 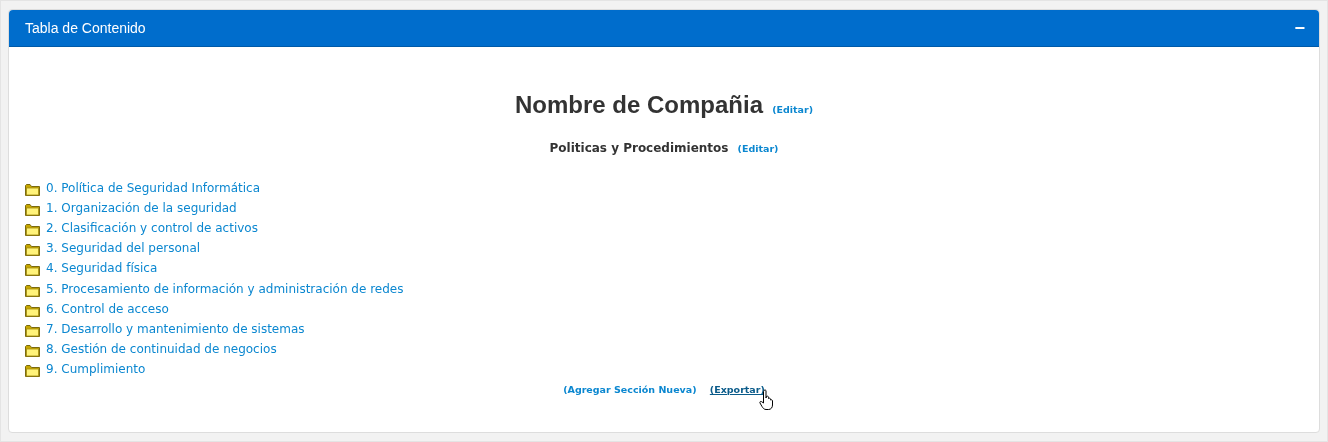 I want to click on action-link: (Agregar Sección Nueva), so click(x=630, y=389).